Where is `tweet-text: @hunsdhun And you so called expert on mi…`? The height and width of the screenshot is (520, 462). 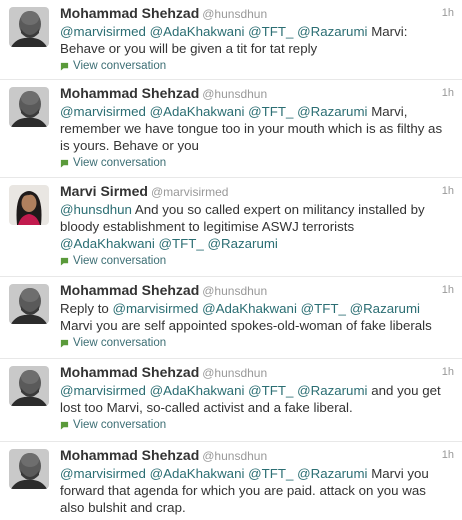
tweet-text: @hunsdhun And you so called expert on mi… is located at coordinates (257, 226).